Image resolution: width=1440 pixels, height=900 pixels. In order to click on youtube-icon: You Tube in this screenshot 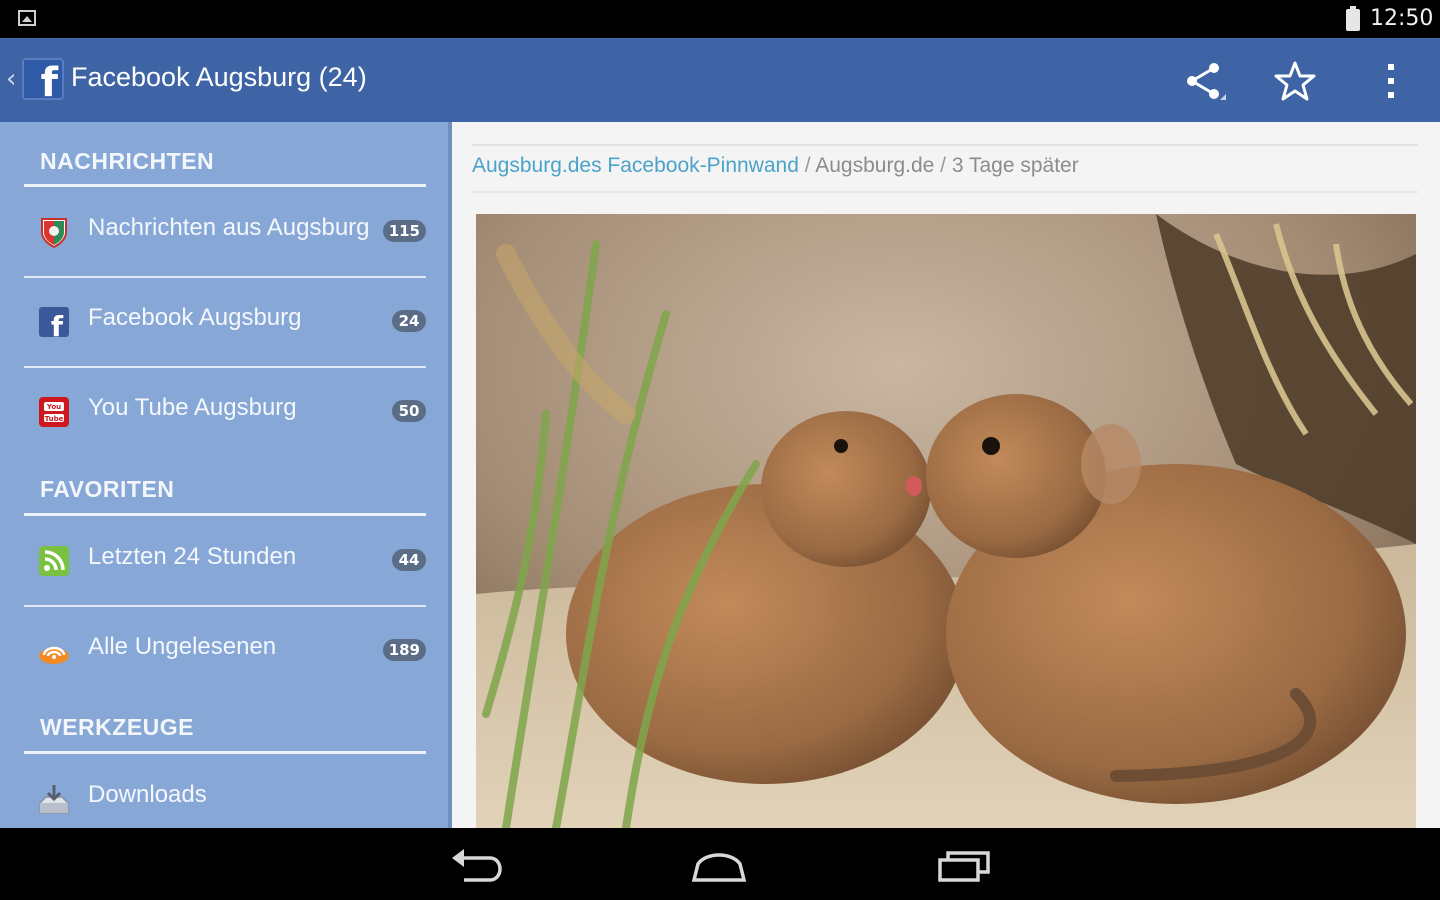, I will do `click(54, 412)`.